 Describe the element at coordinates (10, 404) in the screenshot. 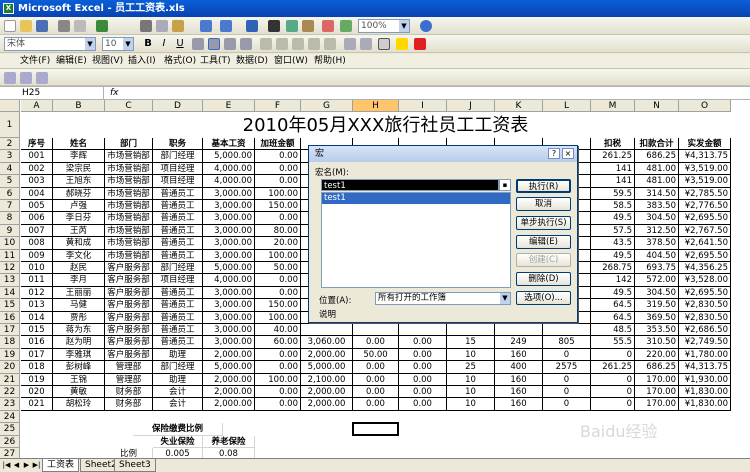

I see `row-header: 23` at that location.